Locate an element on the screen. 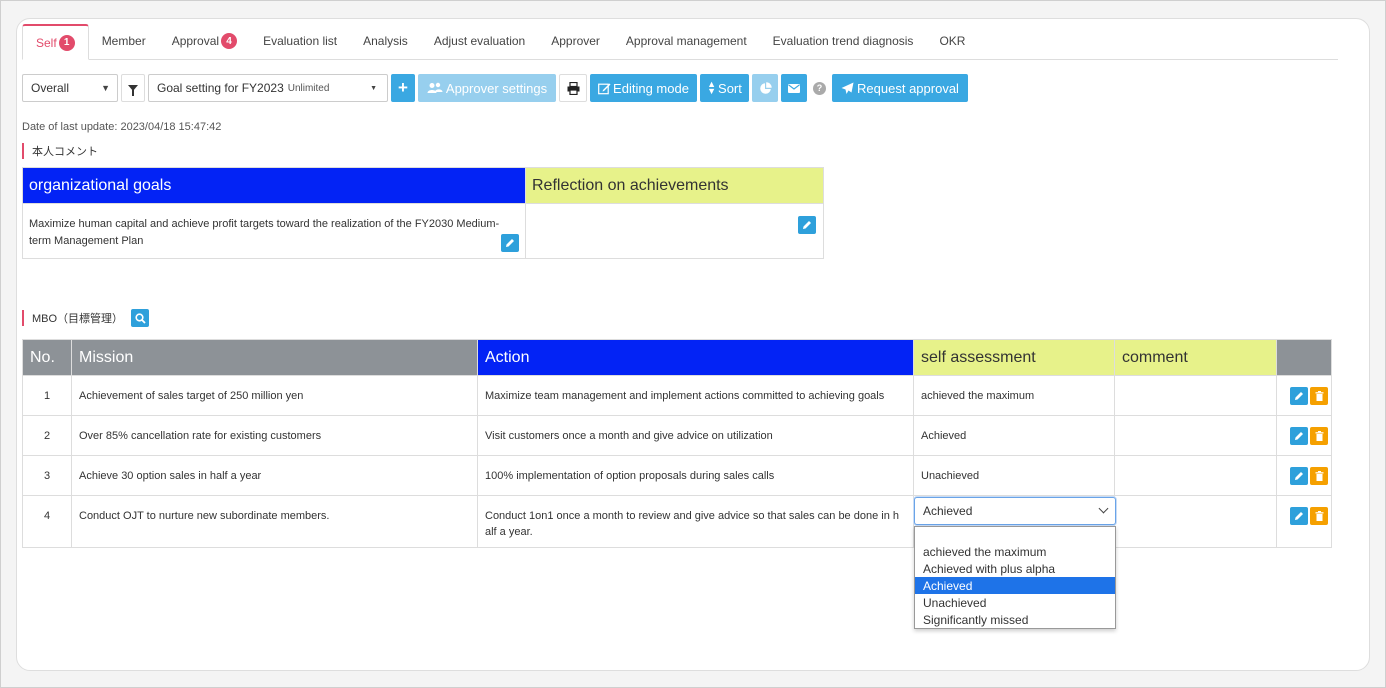 The image size is (1386, 688). tab-self: Self 1 is located at coordinates (55, 42).